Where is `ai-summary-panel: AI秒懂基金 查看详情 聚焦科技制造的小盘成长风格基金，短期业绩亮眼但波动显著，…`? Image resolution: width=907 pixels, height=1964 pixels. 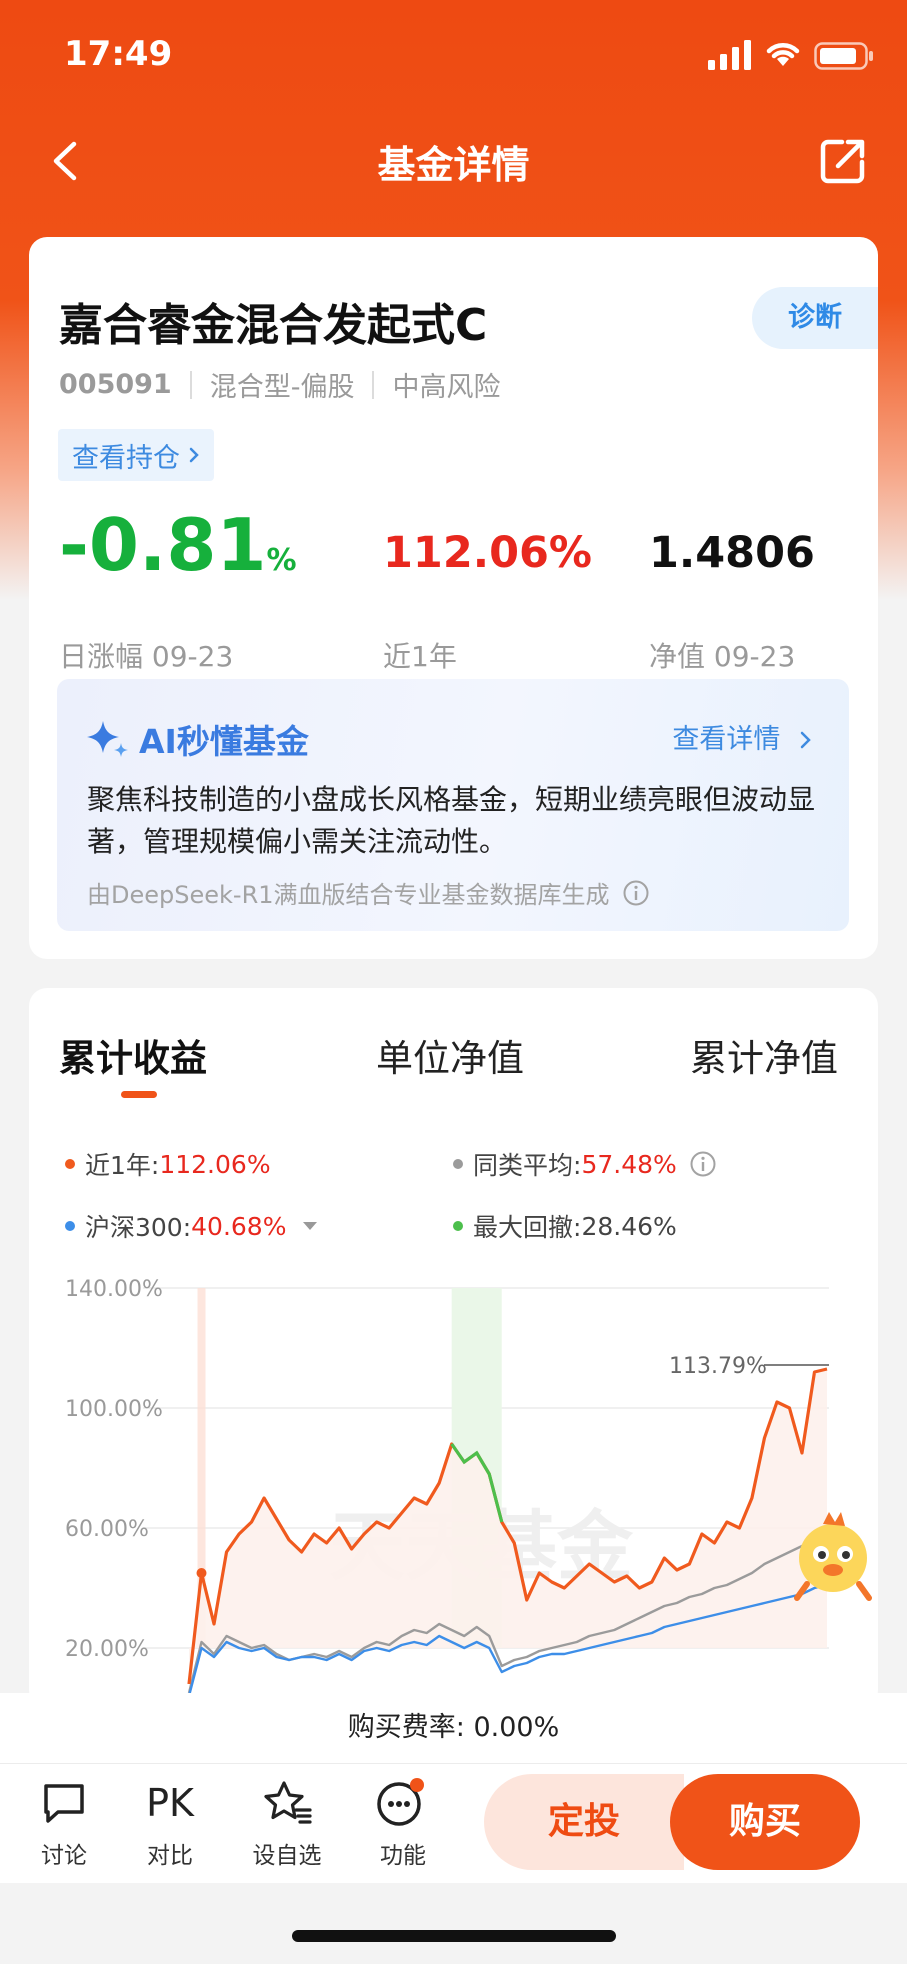 ai-summary-panel: AI秒懂基金 查看详情 聚焦科技制造的小盘成长风格基金，短期业绩亮眼但波动显著，… is located at coordinates (453, 805).